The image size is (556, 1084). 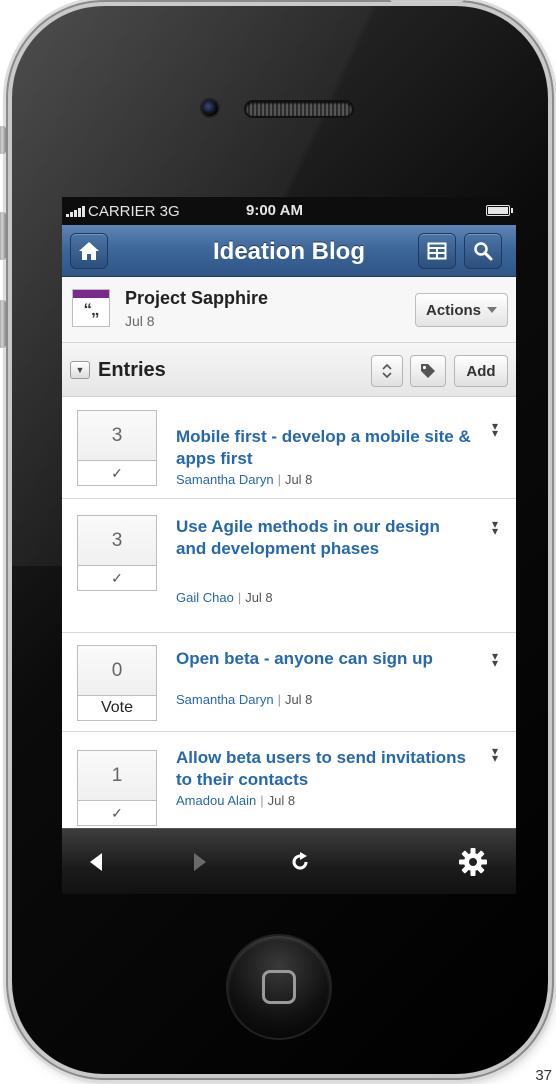 What do you see at coordinates (299, 109) in the screenshot?
I see `earpiece-speaker` at bounding box center [299, 109].